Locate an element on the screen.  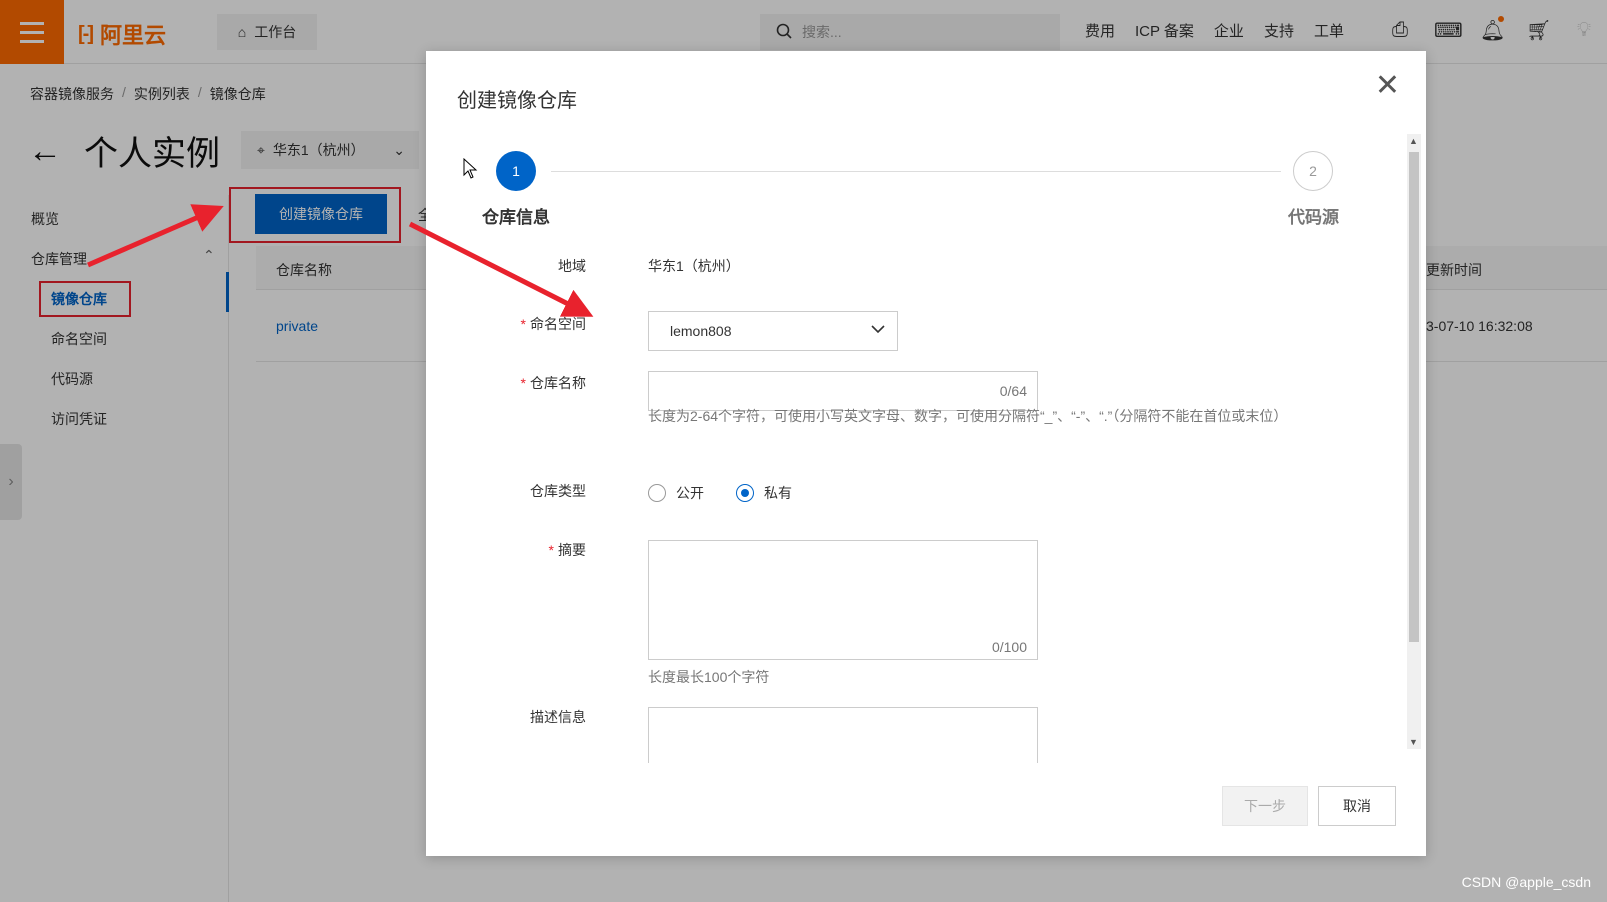
annotation-arrows is located at coordinates (340, 260).